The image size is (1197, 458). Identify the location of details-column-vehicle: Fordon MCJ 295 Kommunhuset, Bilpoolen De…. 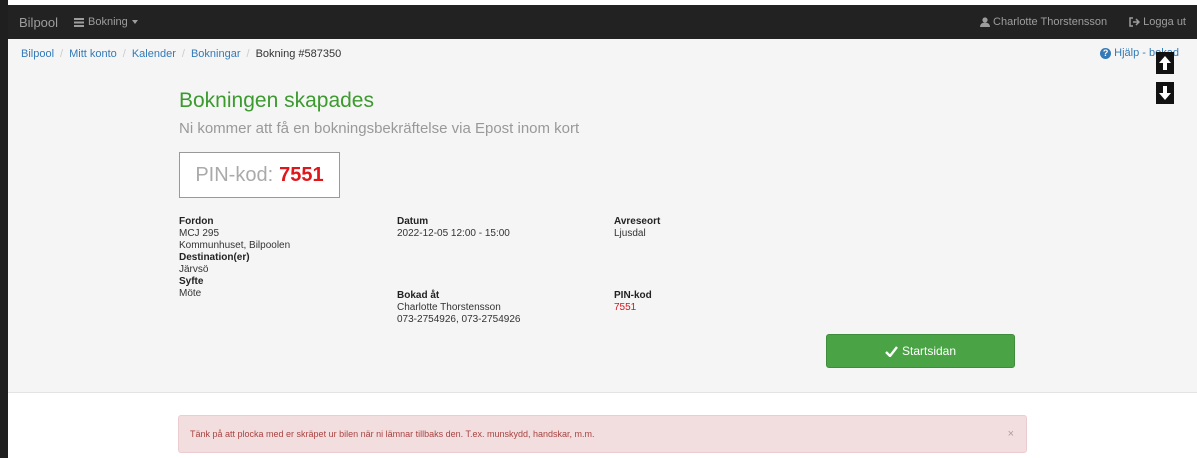
(279, 258).